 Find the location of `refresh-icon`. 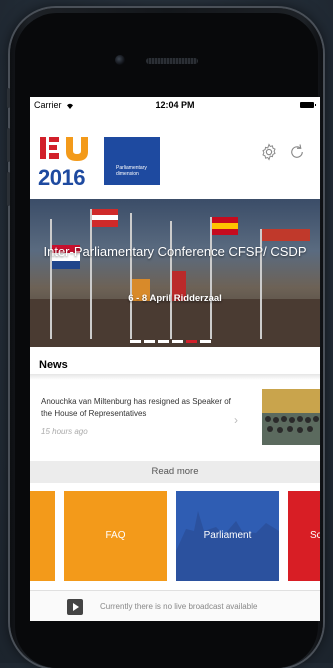

refresh-icon is located at coordinates (297, 152).